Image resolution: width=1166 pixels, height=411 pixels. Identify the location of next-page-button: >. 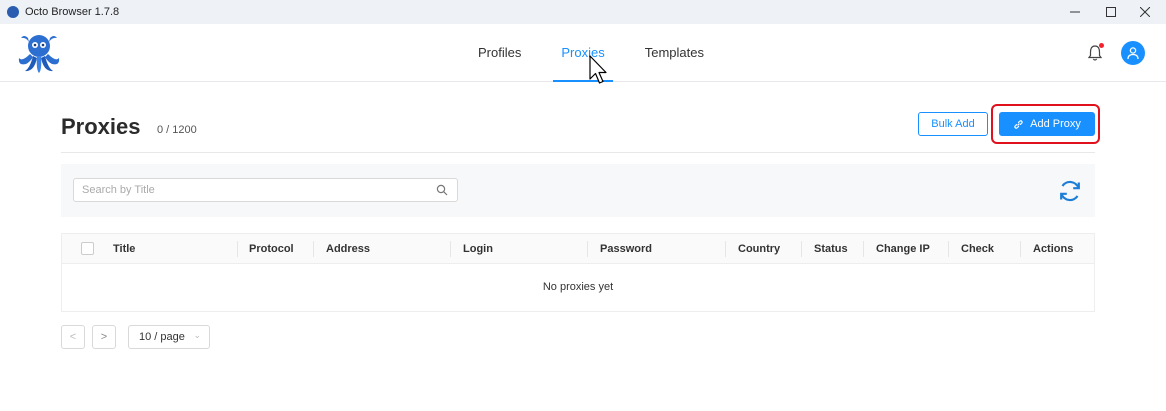
(104, 337).